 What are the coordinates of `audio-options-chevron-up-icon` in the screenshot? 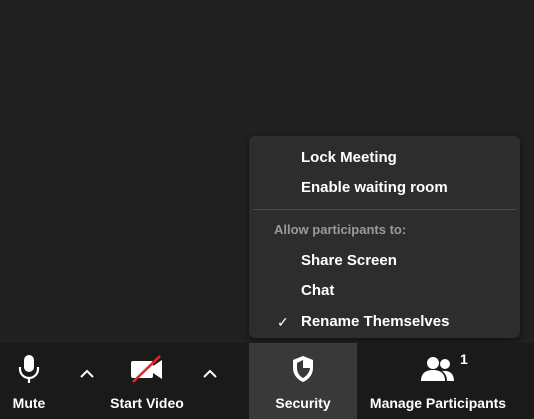 It's located at (87, 374).